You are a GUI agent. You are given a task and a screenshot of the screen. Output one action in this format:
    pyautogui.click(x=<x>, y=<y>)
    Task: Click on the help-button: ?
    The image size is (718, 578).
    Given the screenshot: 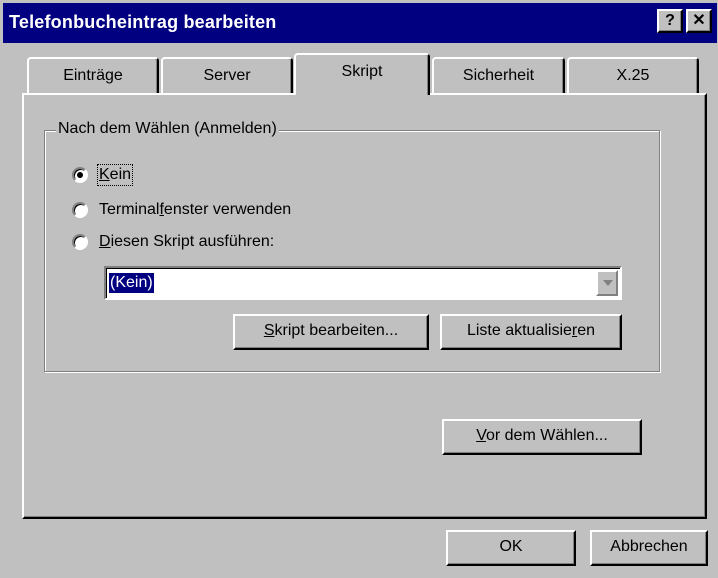 What is the action you would take?
    pyautogui.click(x=670, y=21)
    